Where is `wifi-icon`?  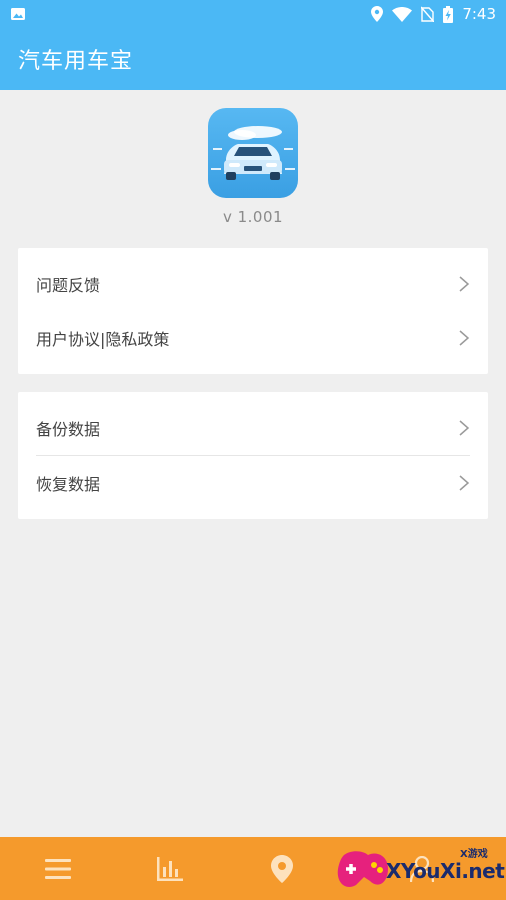
wifi-icon is located at coordinates (402, 14).